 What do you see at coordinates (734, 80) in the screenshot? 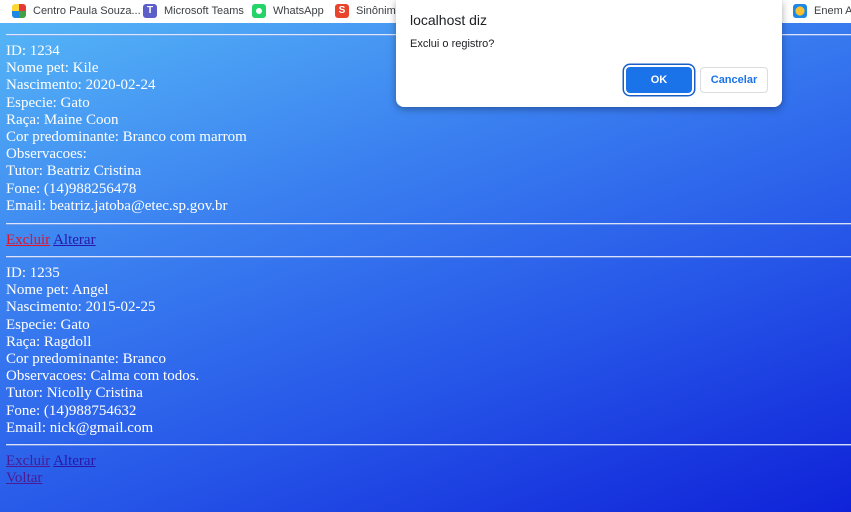
I see `cancel-button: Cancelar` at bounding box center [734, 80].